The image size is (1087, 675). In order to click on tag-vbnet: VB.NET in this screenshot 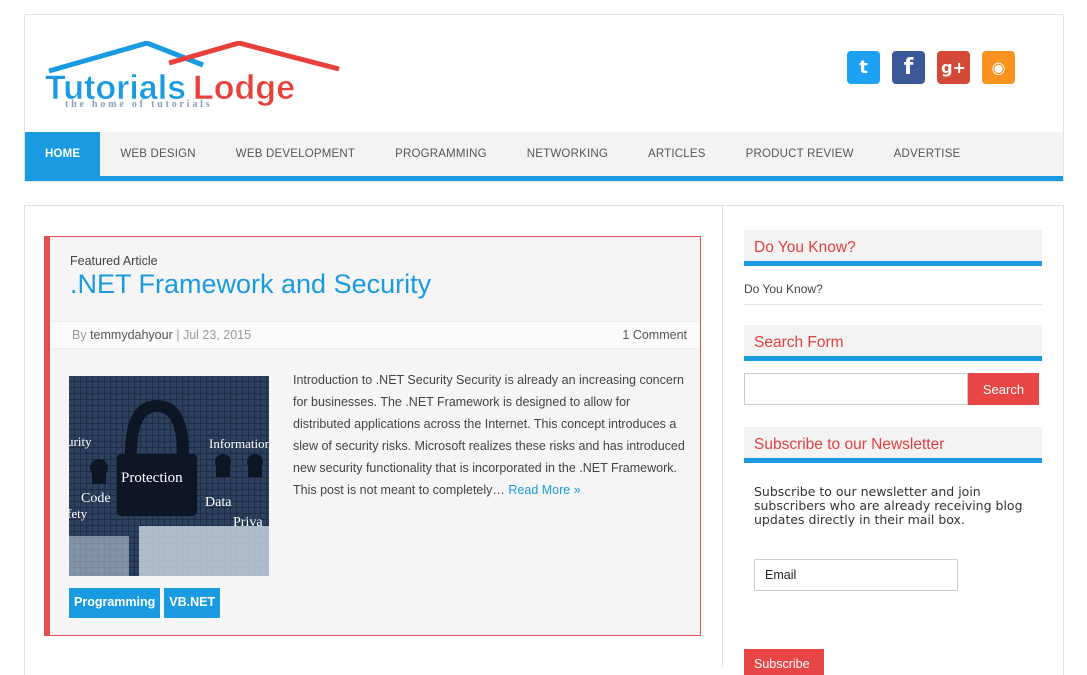, I will do `click(192, 603)`.